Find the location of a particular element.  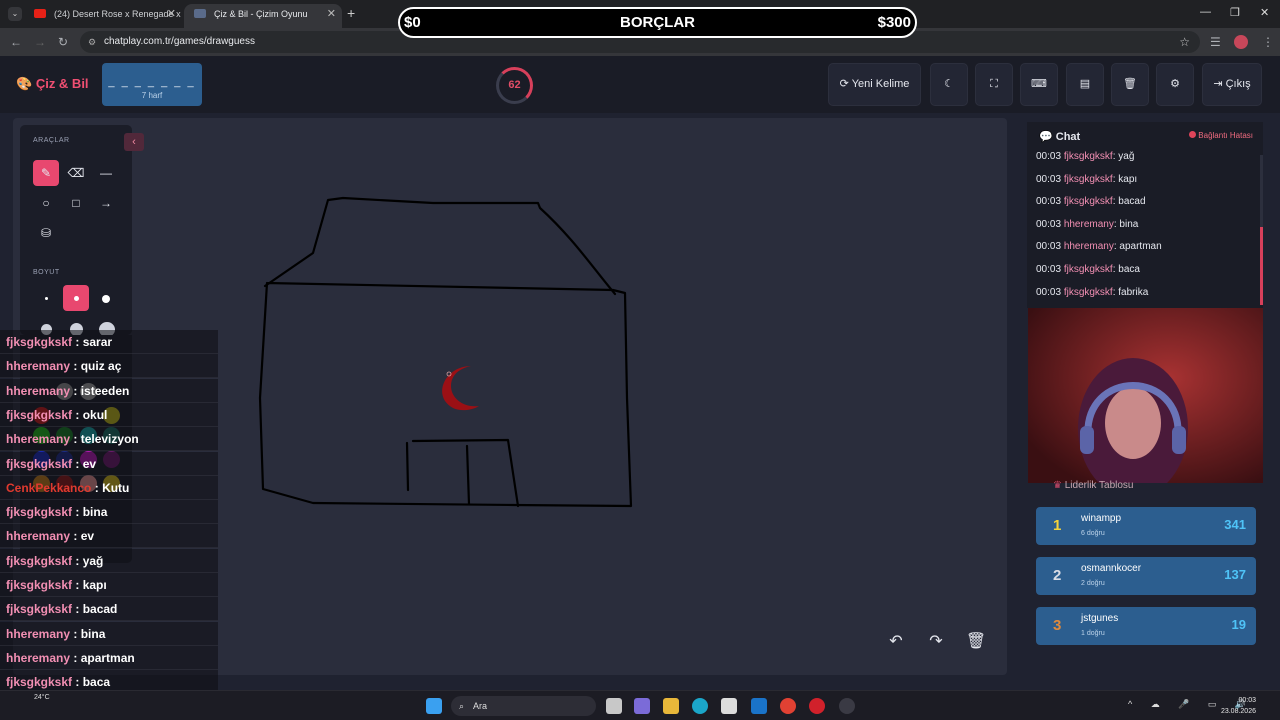

close-window-icon: ✕ is located at coordinates (1264, 12).